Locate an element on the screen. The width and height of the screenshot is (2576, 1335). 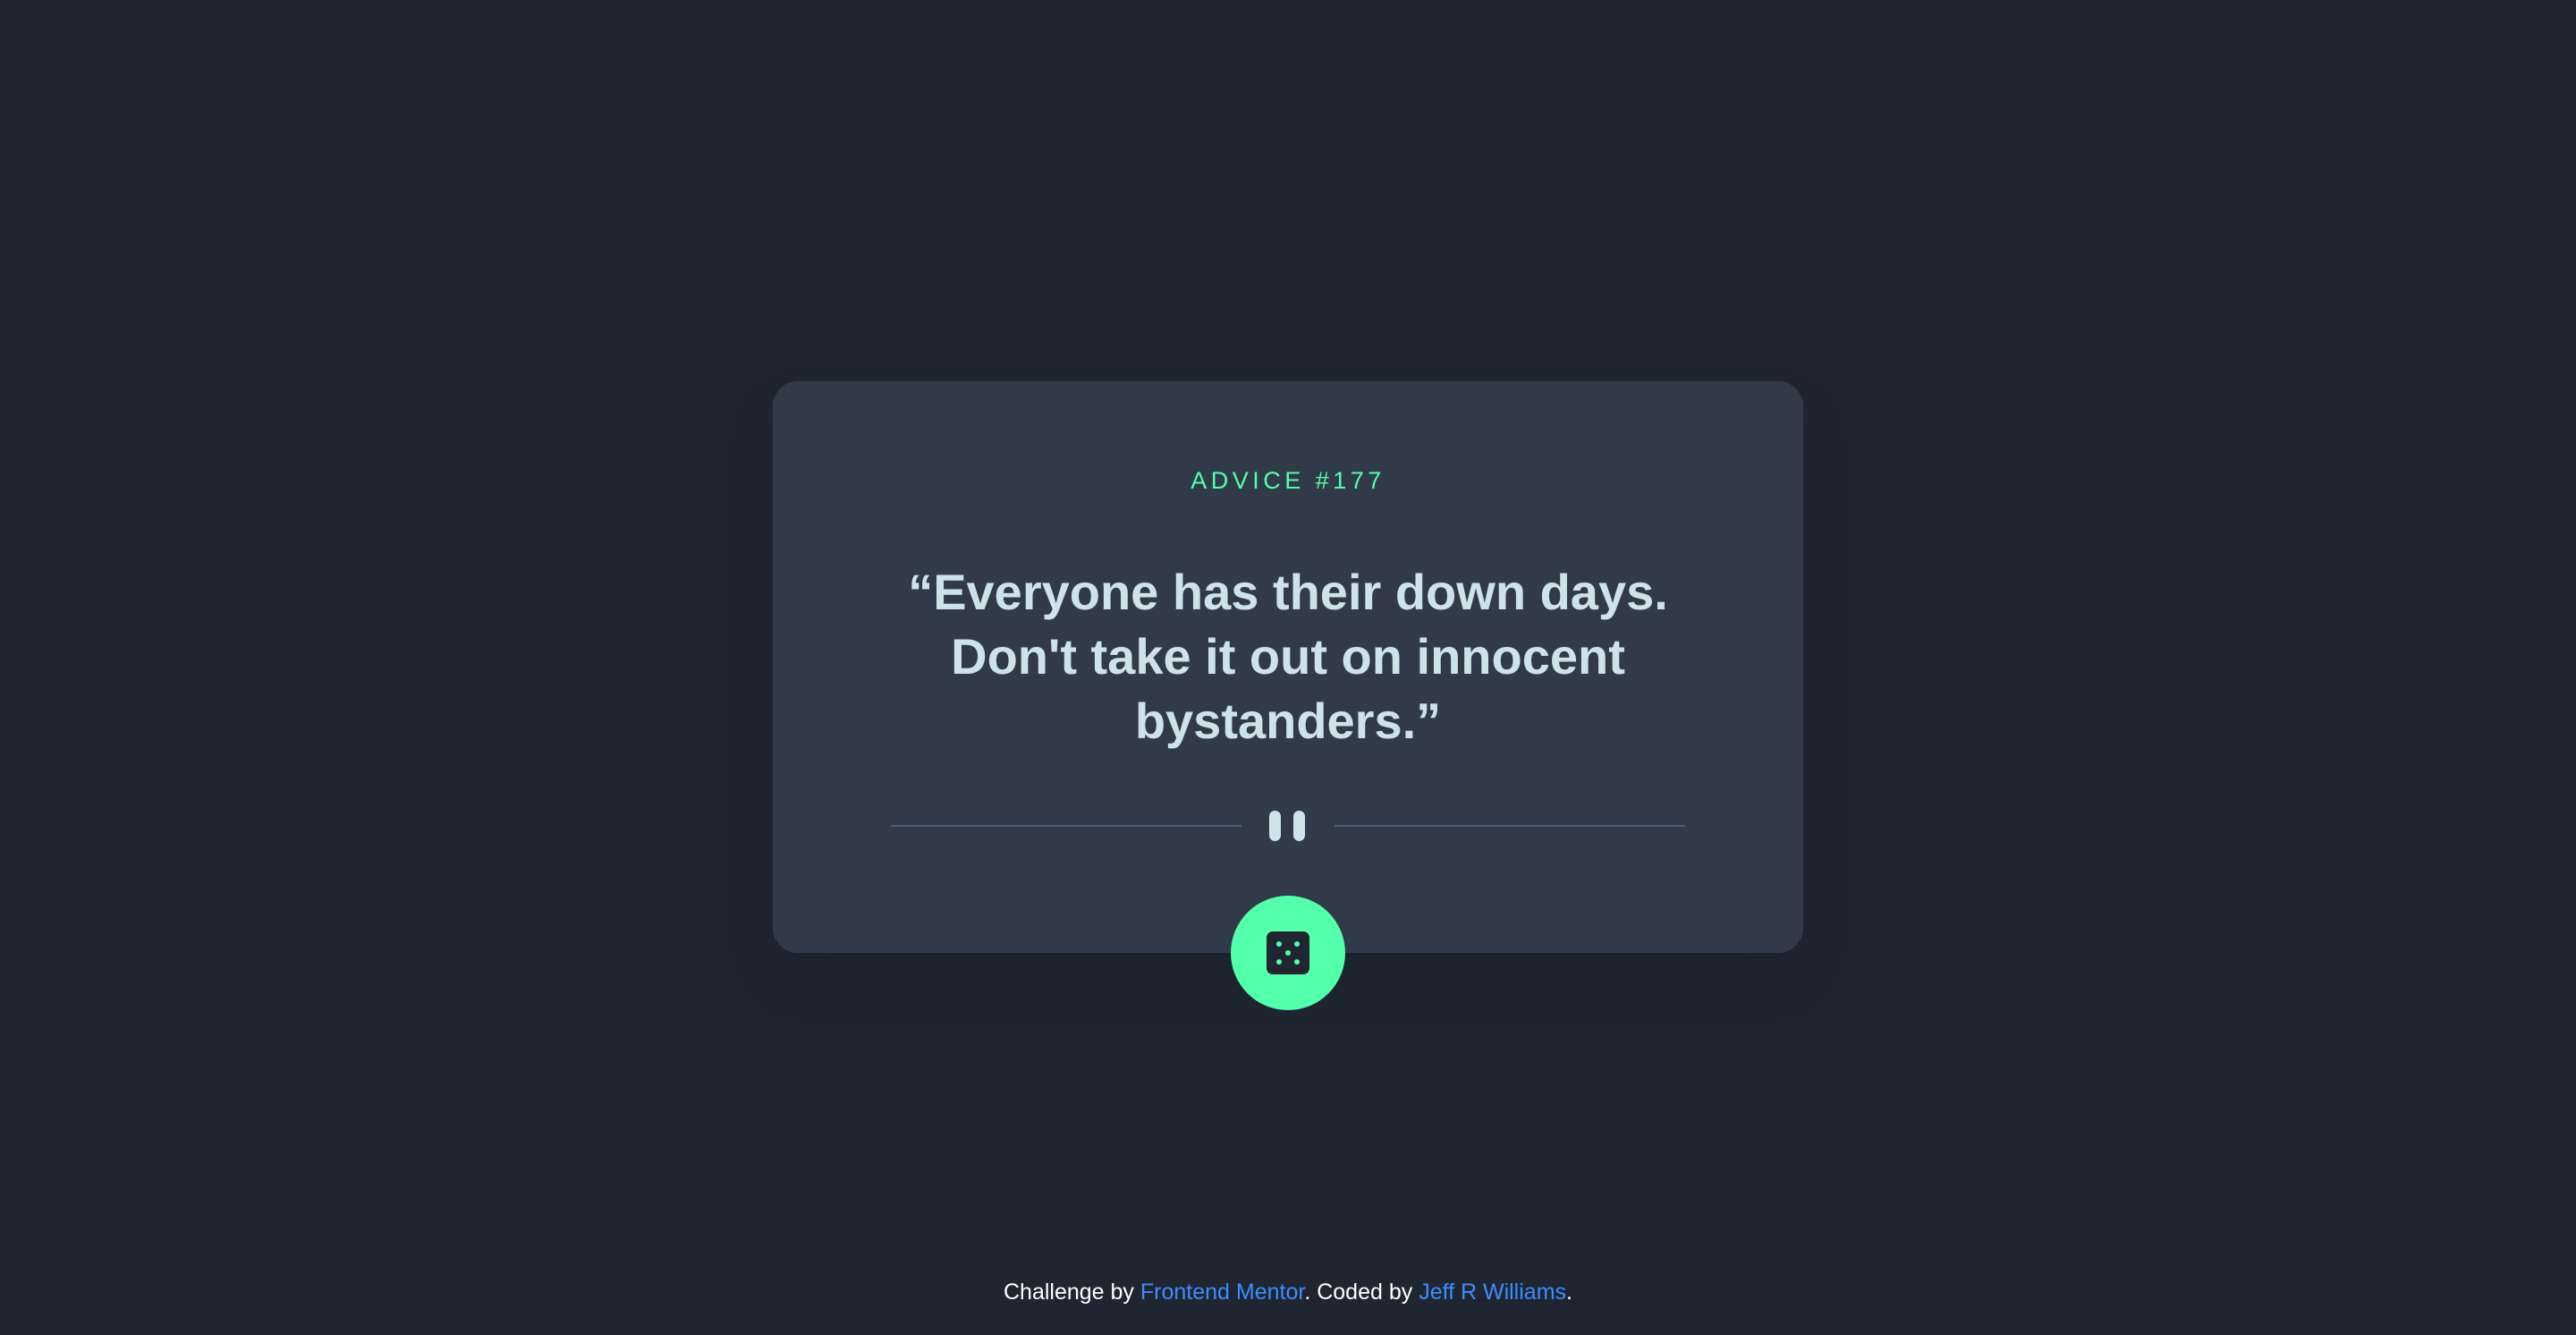
generate-advice-button is located at coordinates (1288, 953).